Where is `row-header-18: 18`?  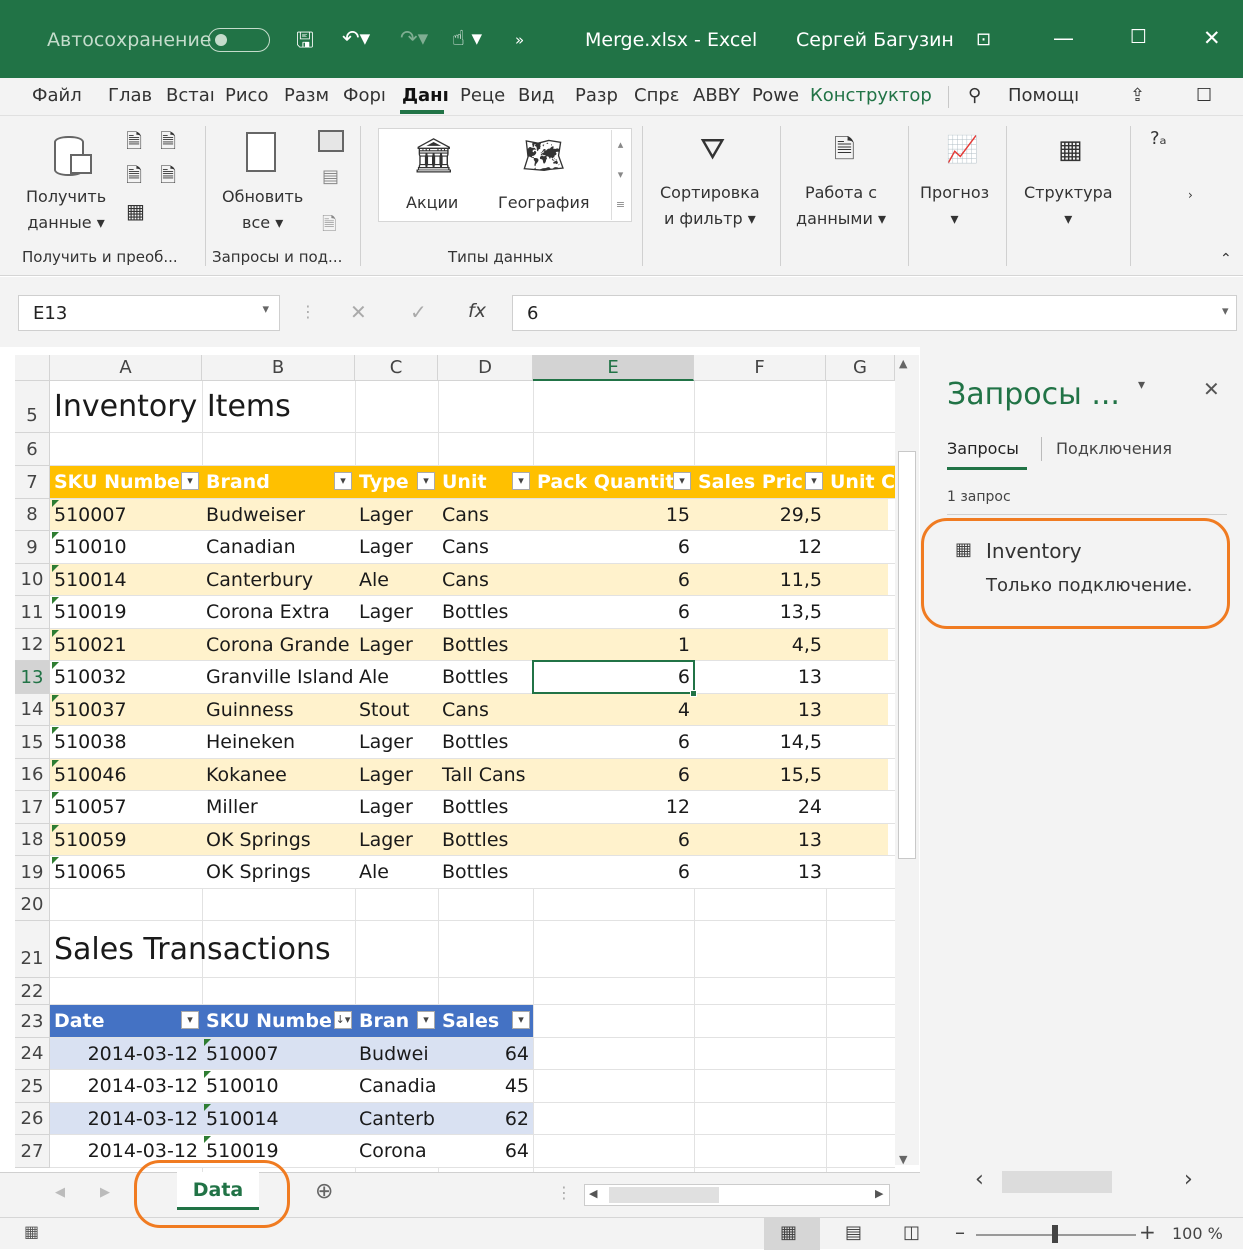
row-header-18: 18 is located at coordinates (32, 840).